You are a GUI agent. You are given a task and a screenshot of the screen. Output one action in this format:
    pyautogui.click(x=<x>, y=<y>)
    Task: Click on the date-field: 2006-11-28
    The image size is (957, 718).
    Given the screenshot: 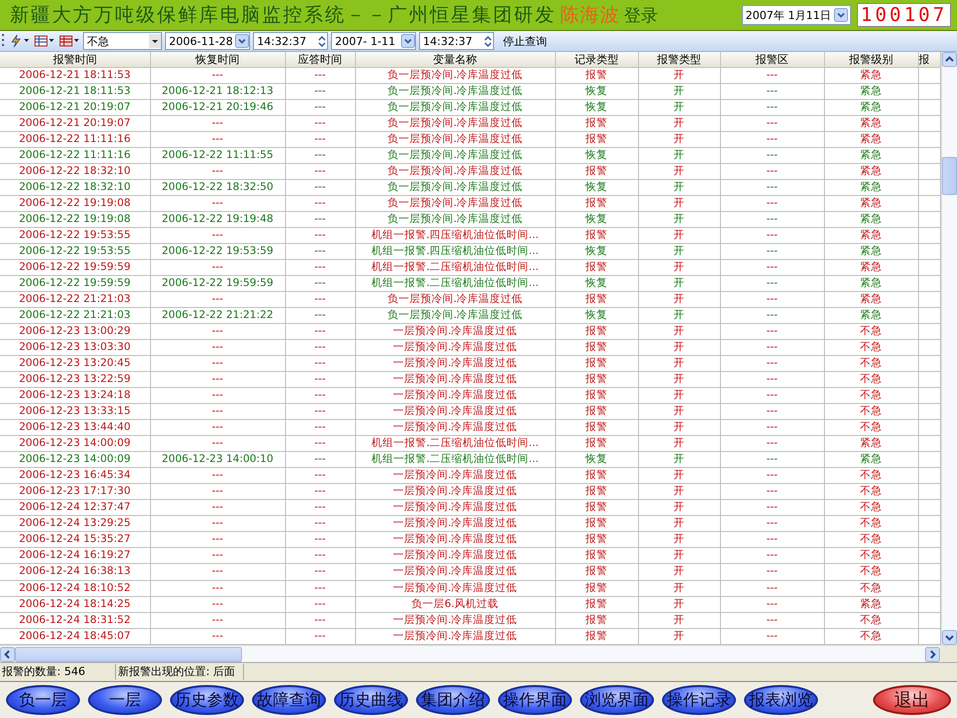 What is the action you would take?
    pyautogui.click(x=207, y=41)
    